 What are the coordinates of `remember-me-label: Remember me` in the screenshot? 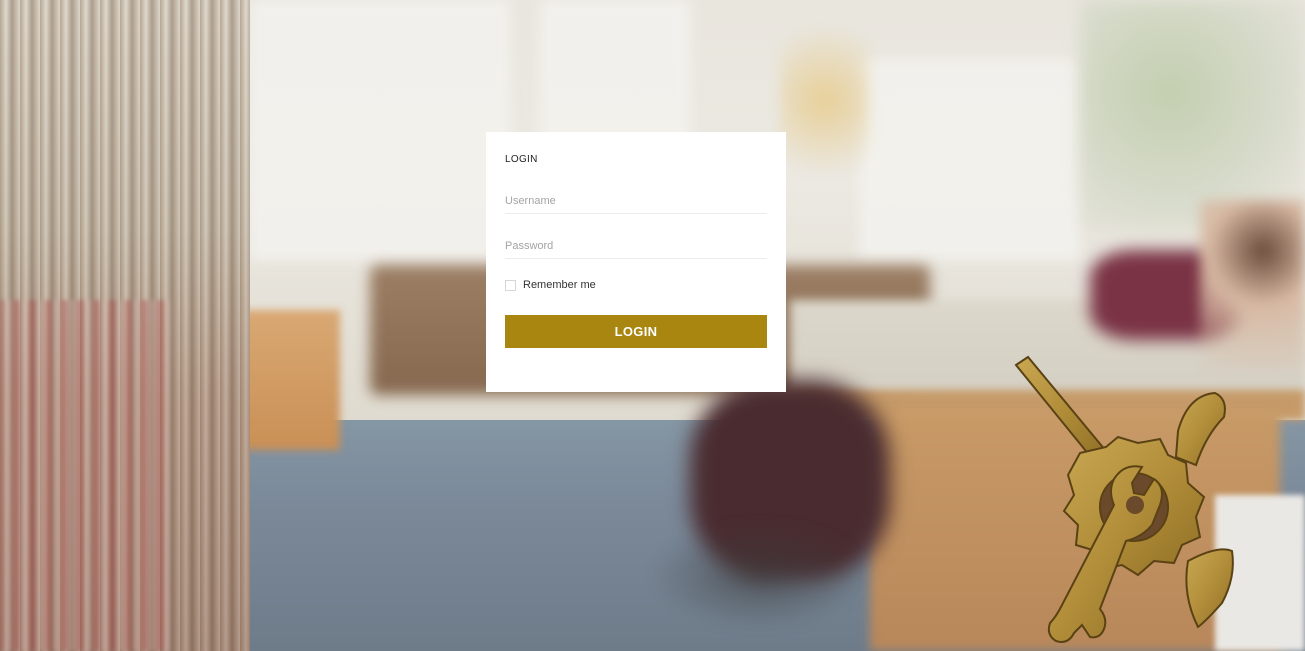 It's located at (559, 285).